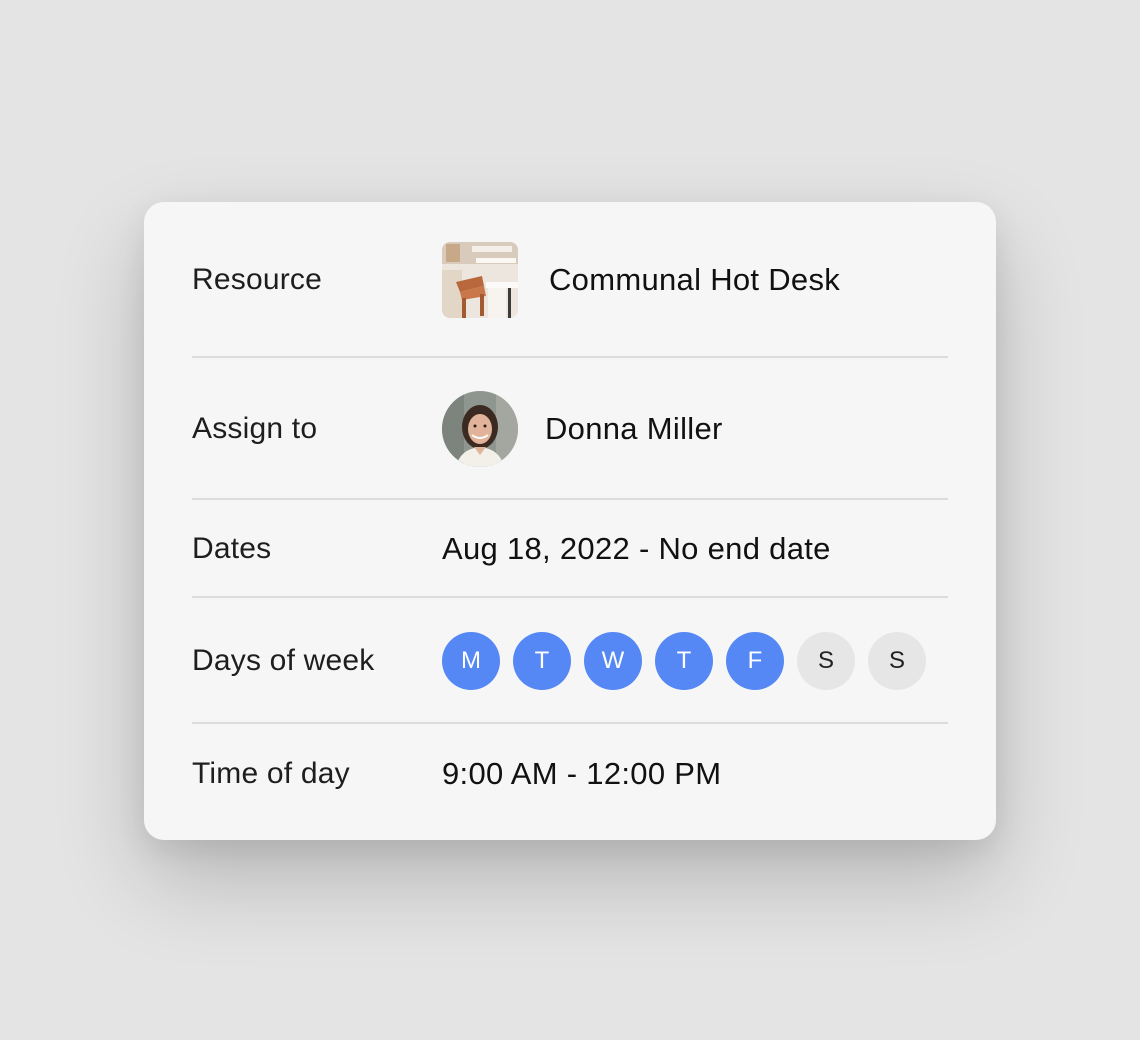  I want to click on day-toggle-6: S, so click(897, 661).